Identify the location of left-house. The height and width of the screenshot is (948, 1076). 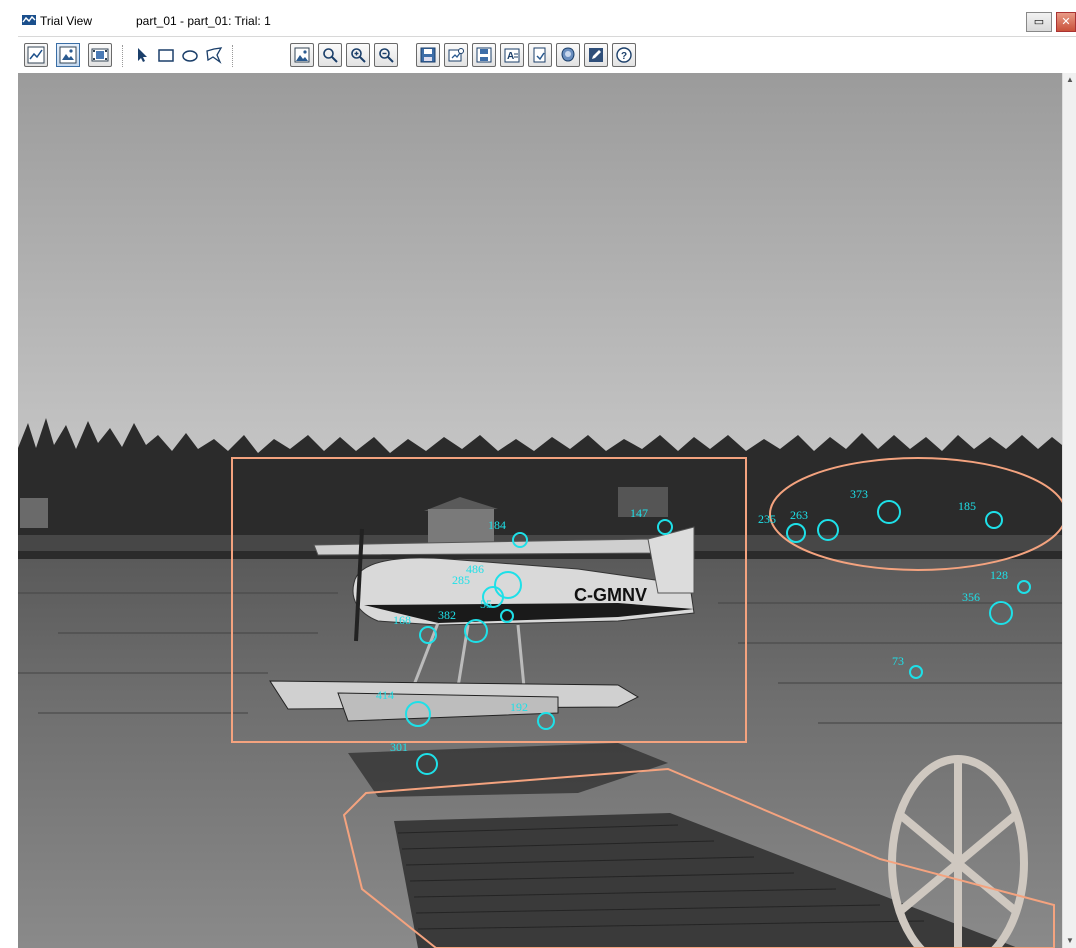
(34, 513).